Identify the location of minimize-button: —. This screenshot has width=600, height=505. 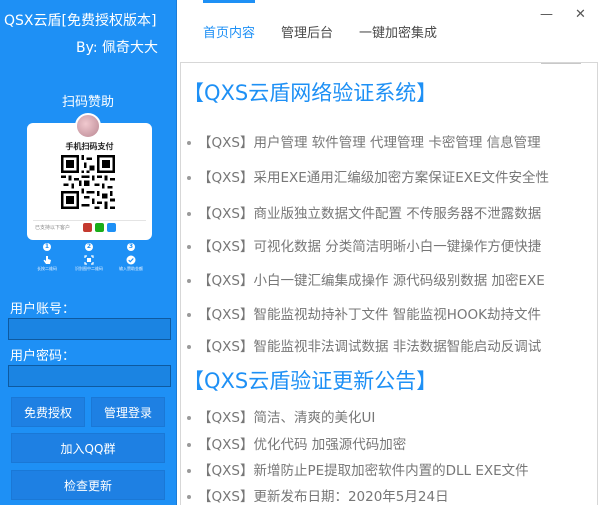
(546, 15).